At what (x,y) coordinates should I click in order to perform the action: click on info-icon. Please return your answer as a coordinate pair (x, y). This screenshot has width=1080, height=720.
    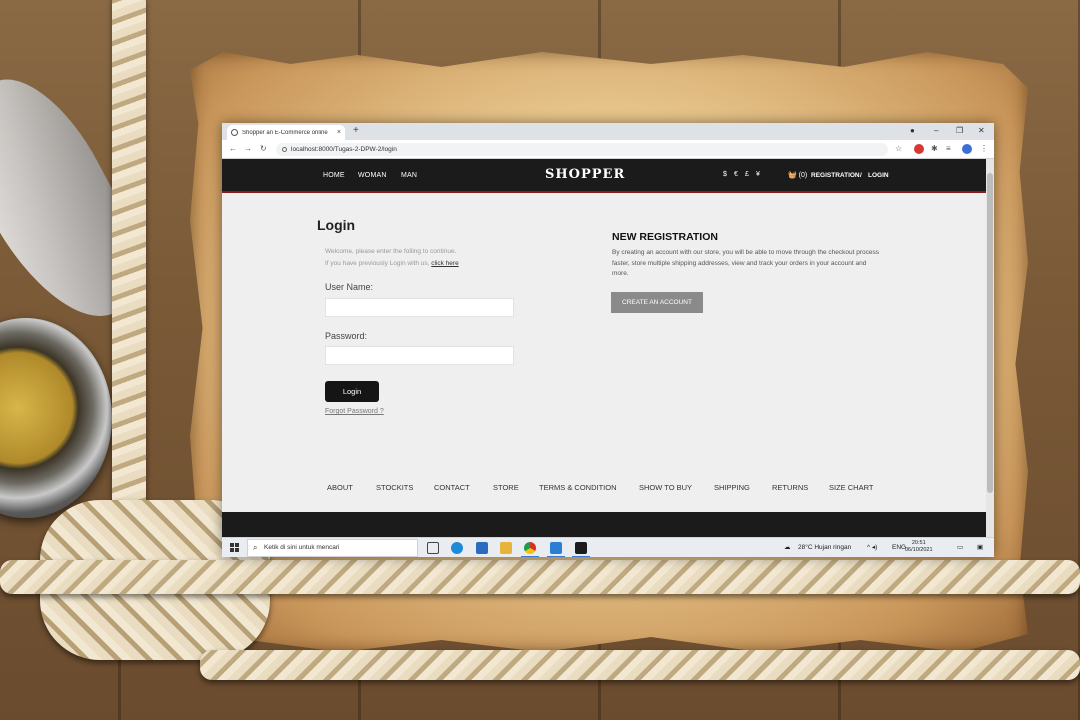
    Looking at the image, I should click on (284, 149).